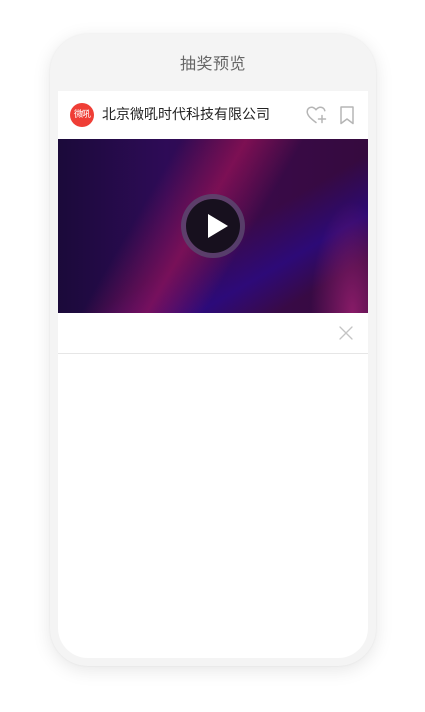 This screenshot has width=425, height=712. I want to click on play-button-inner, so click(213, 226).